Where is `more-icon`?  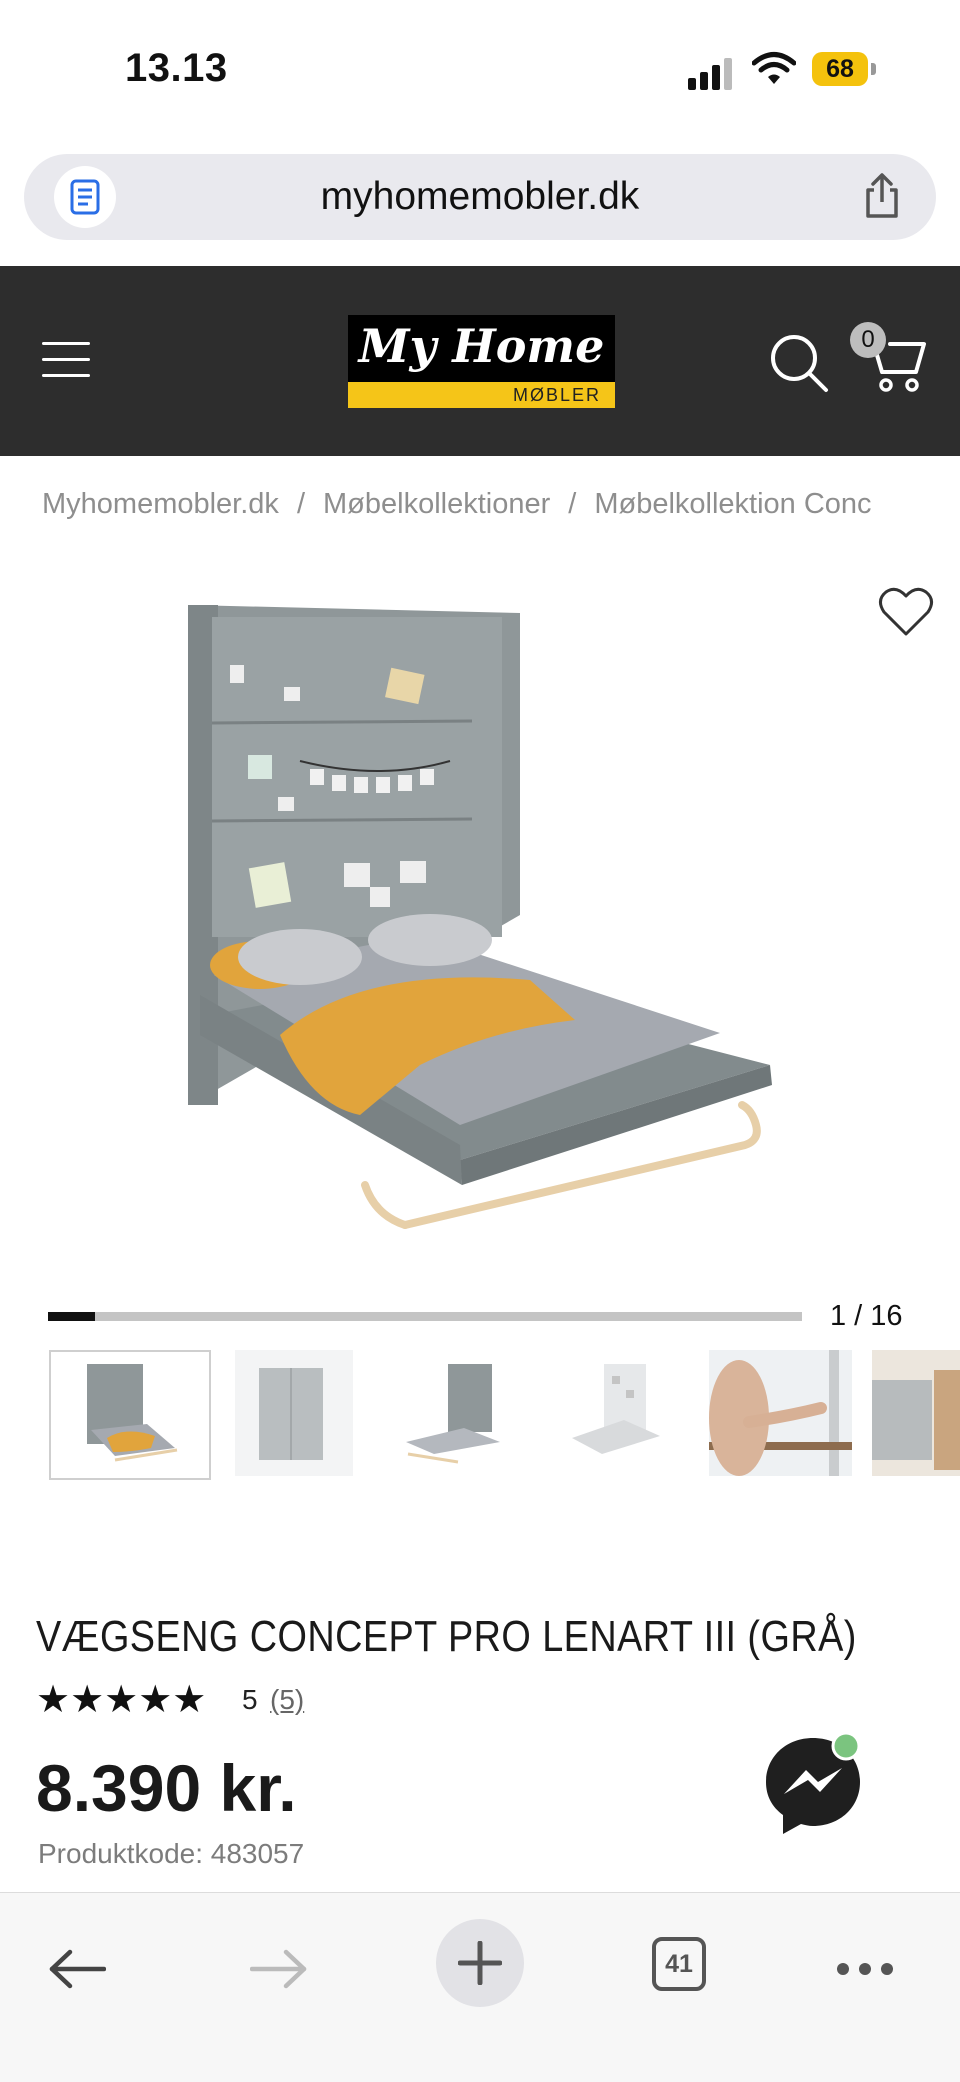 more-icon is located at coordinates (865, 1969).